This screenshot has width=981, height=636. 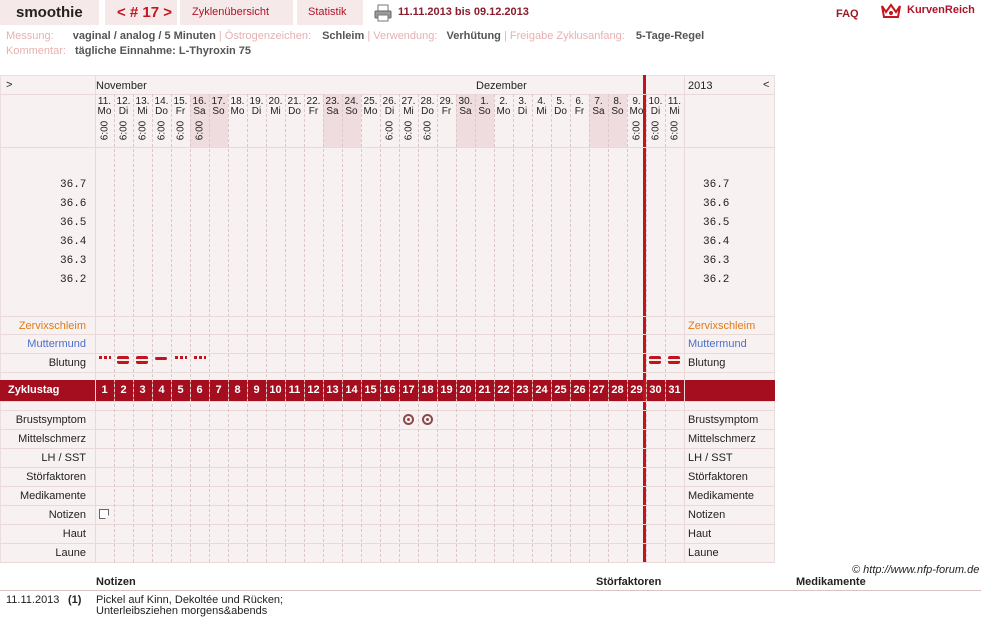 What do you see at coordinates (267, 36) in the screenshot?
I see `oestrogen-label: Östrogenzeichen:` at bounding box center [267, 36].